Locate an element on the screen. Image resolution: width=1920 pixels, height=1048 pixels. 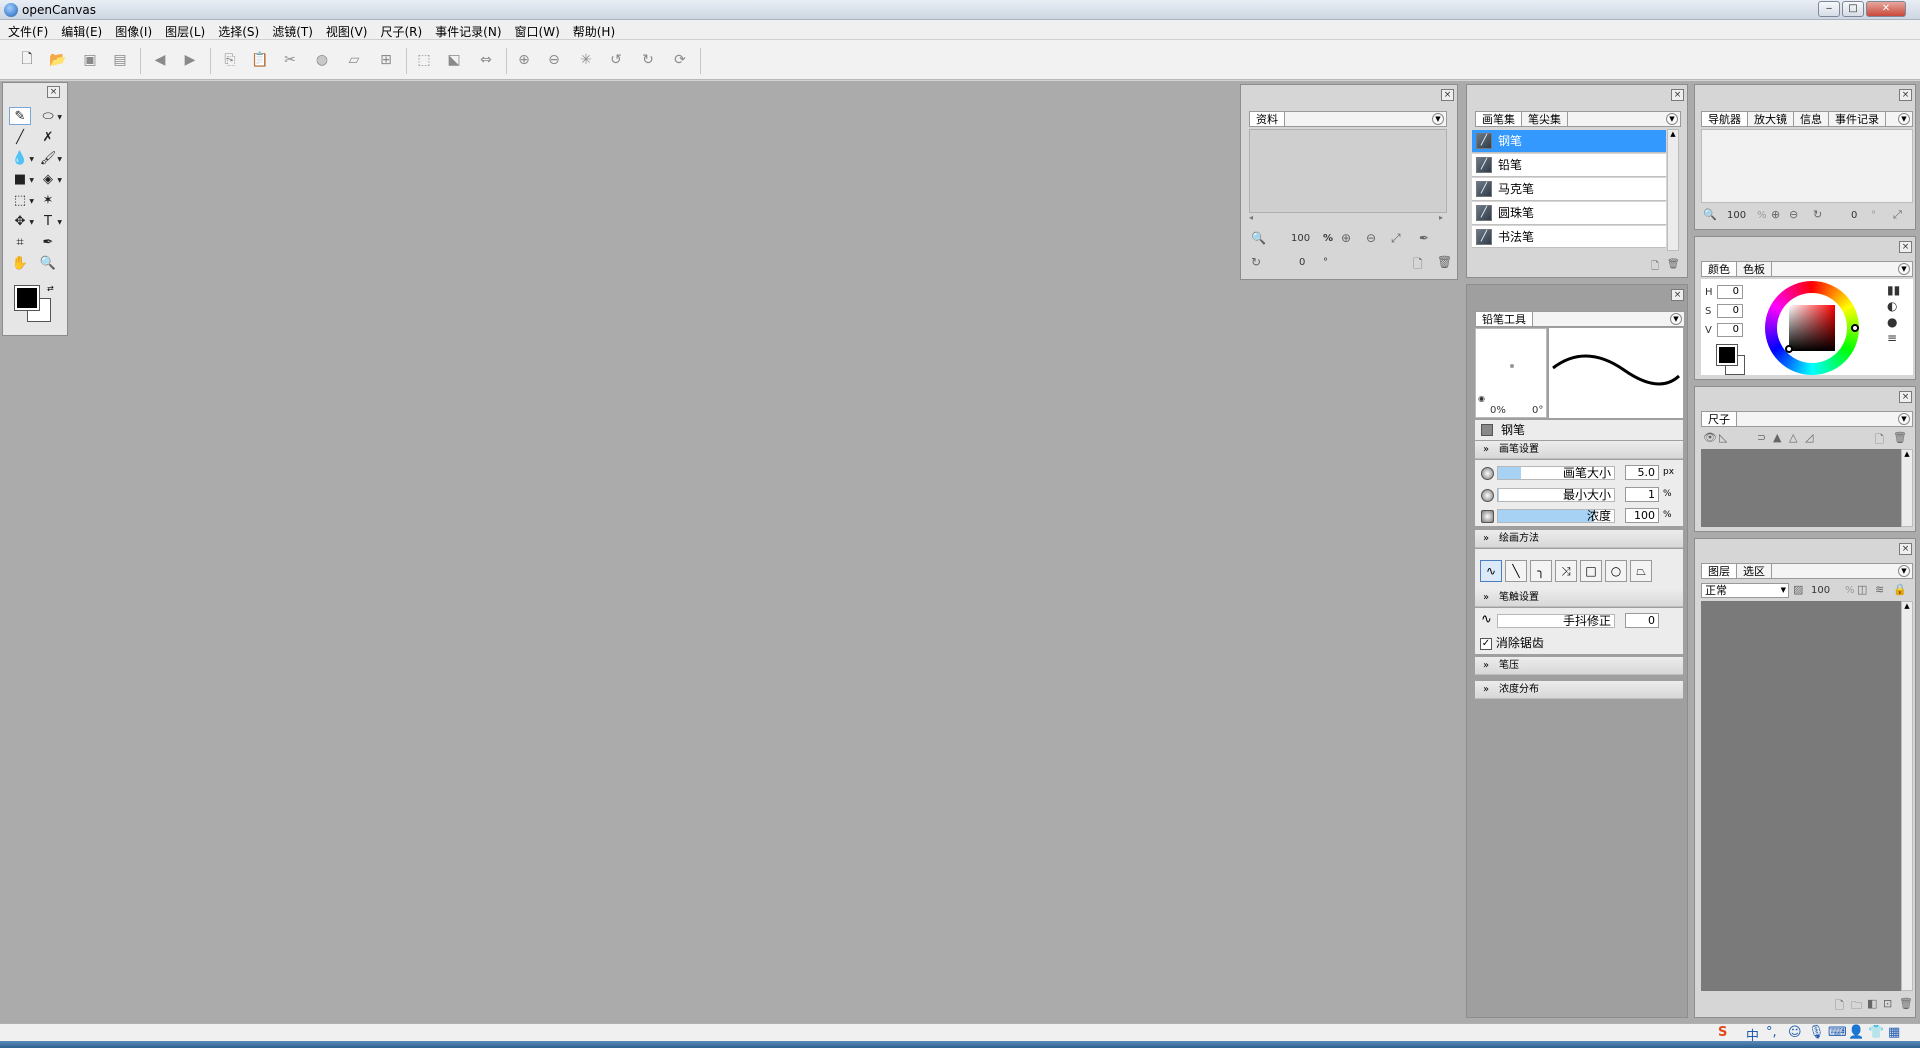
ruler-list is located at coordinates (1801, 488).